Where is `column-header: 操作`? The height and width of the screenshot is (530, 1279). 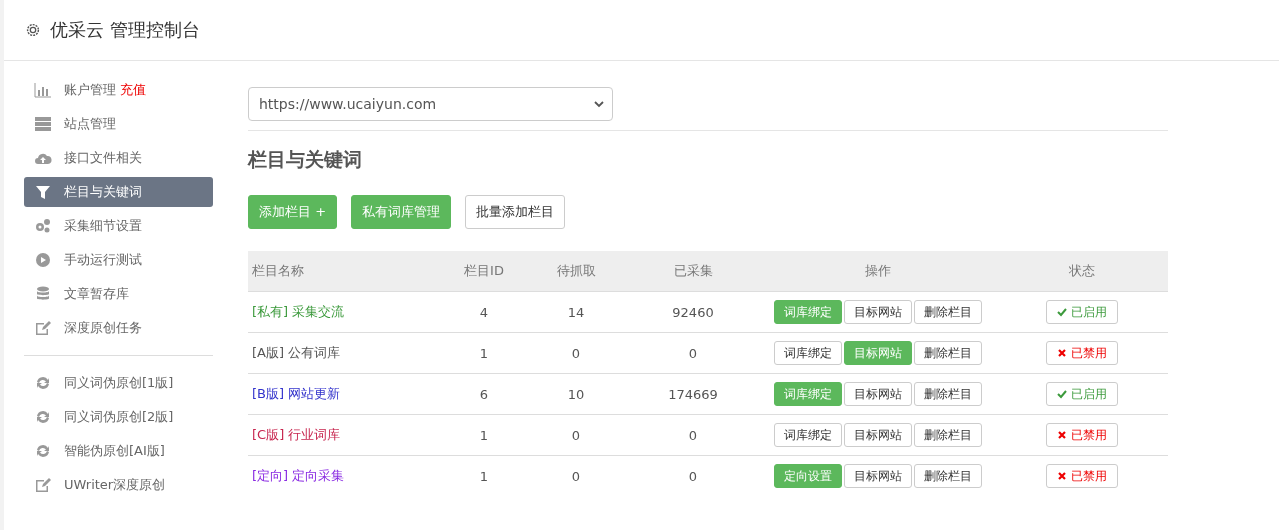
column-header: 操作 is located at coordinates (877, 271).